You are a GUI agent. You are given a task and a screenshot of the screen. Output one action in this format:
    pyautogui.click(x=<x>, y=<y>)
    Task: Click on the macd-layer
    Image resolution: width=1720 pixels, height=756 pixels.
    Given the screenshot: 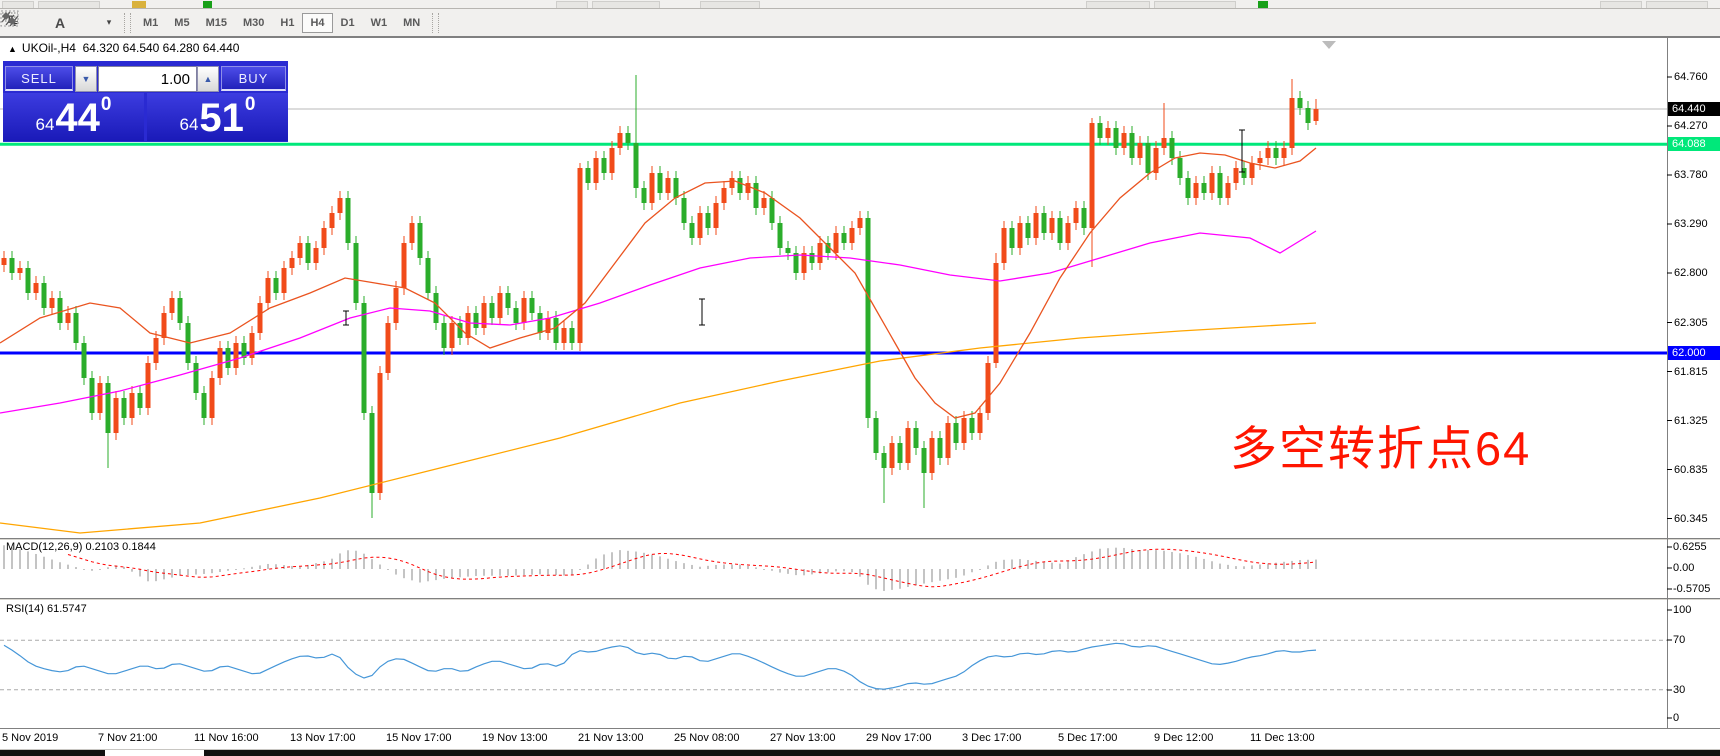 What is the action you would take?
    pyautogui.click(x=660, y=568)
    